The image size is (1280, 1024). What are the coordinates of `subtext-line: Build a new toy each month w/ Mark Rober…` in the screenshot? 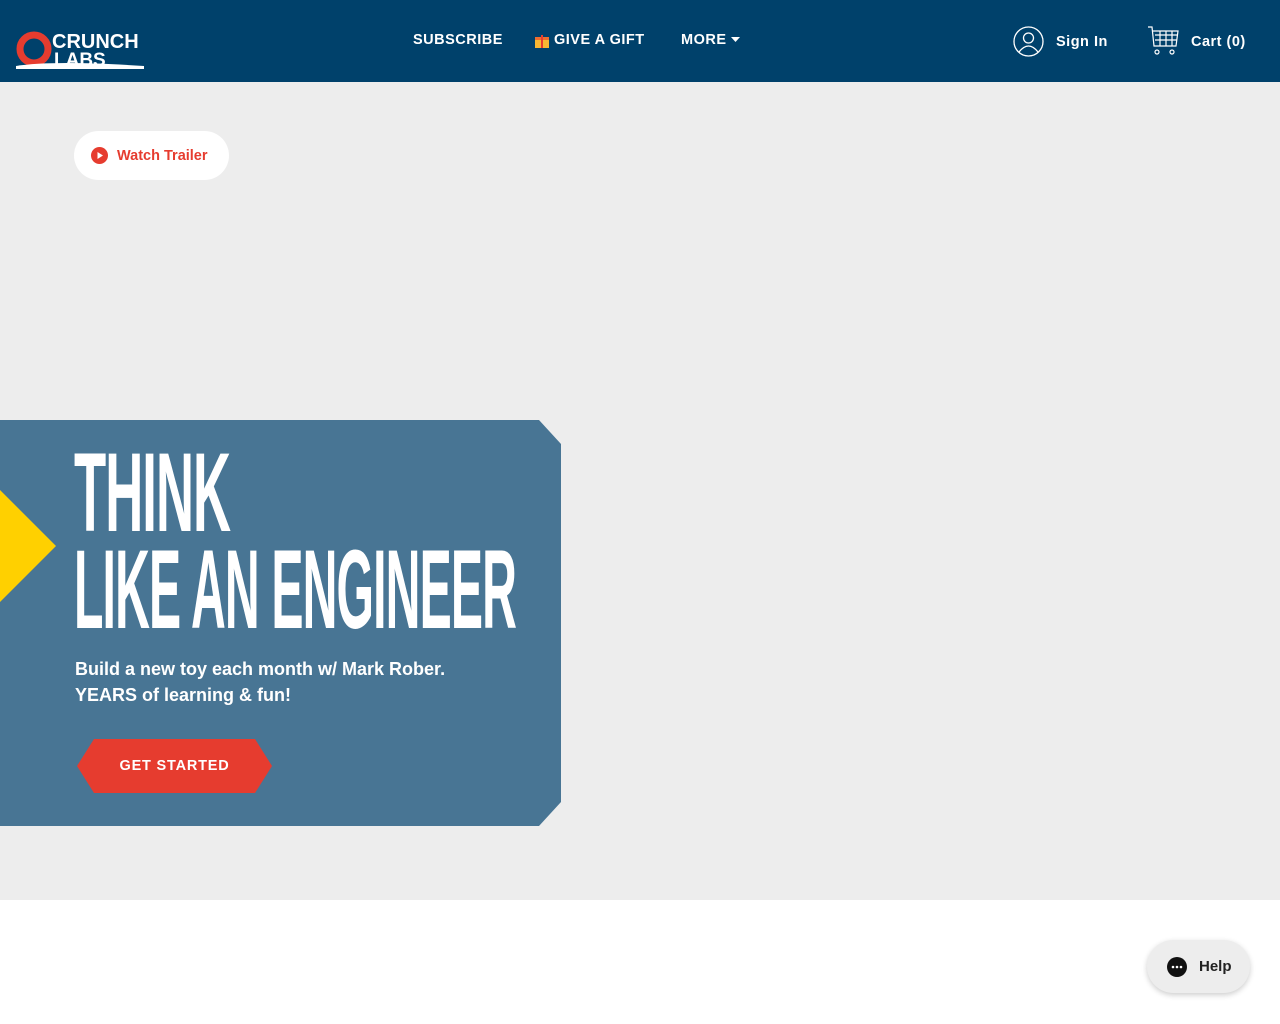 It's located at (260, 669).